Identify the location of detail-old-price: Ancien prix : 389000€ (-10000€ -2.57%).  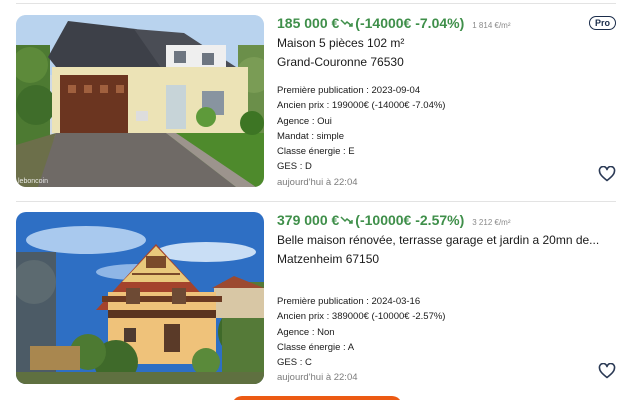
(361, 317).